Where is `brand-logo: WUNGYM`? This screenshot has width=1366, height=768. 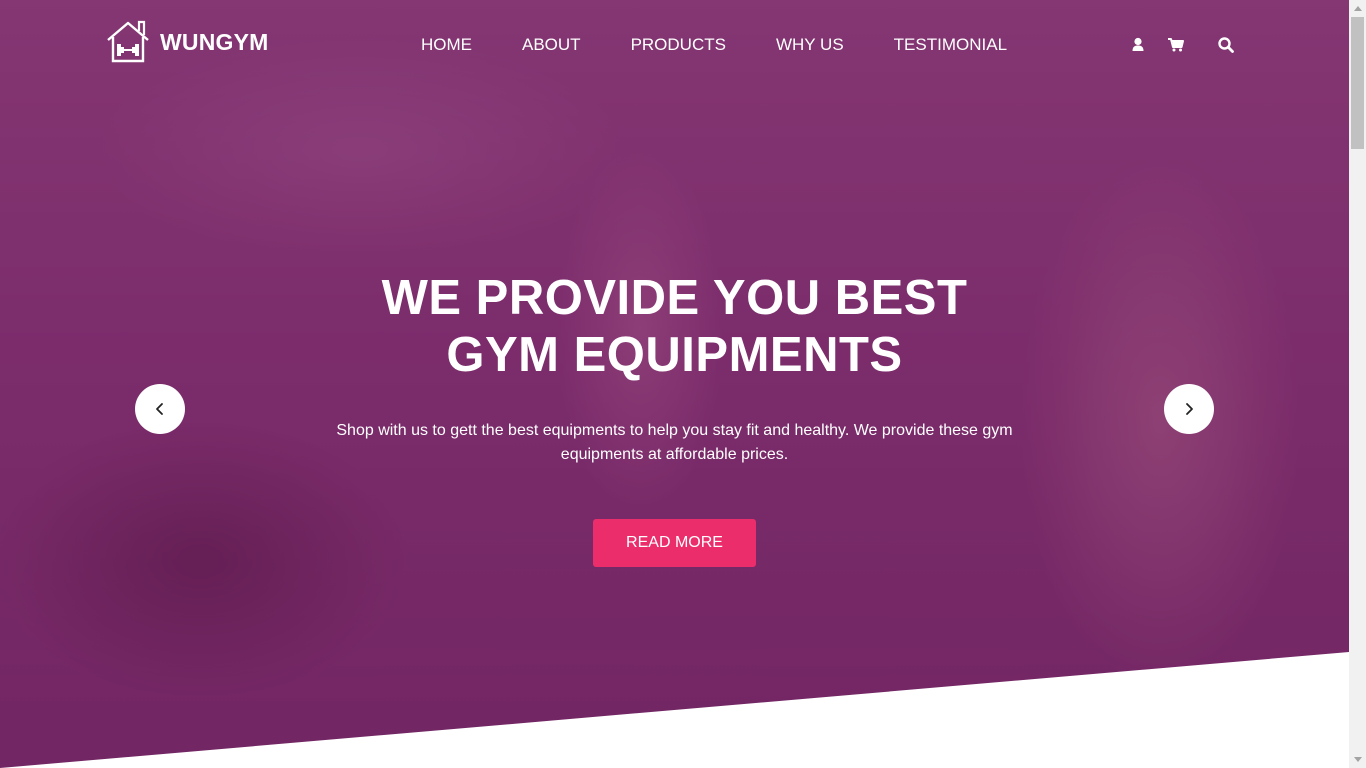
brand-logo: WUNGYM is located at coordinates (187, 42).